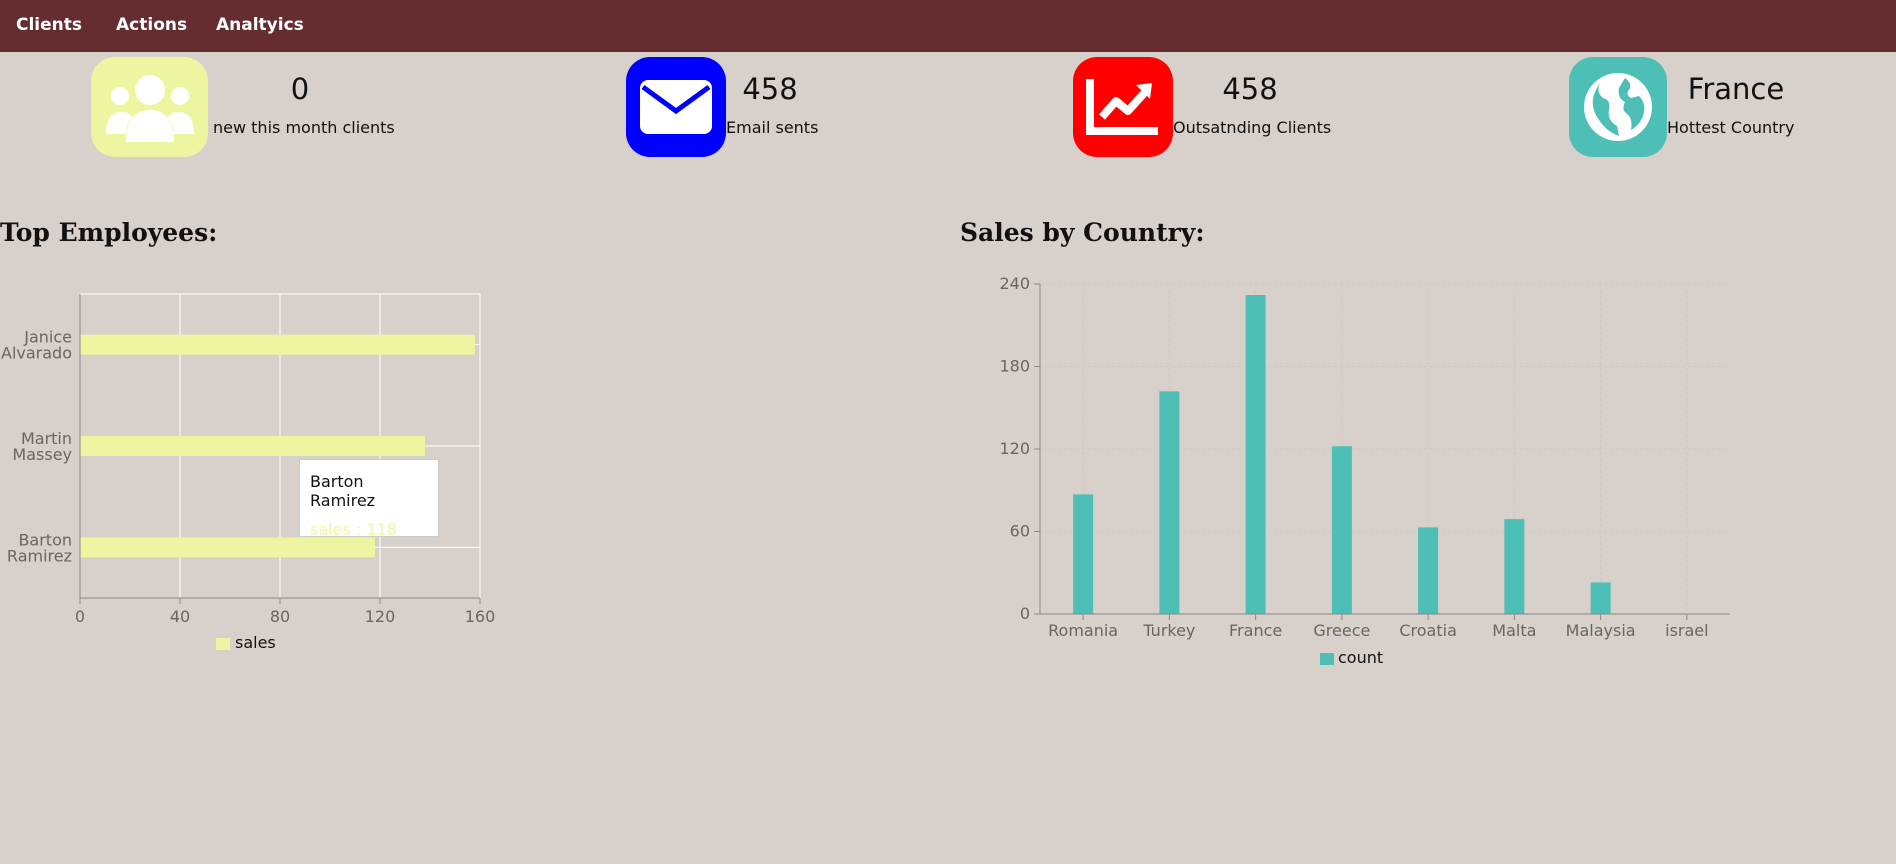 The image size is (1896, 864). I want to click on hottest-country-value: France, so click(1736, 89).